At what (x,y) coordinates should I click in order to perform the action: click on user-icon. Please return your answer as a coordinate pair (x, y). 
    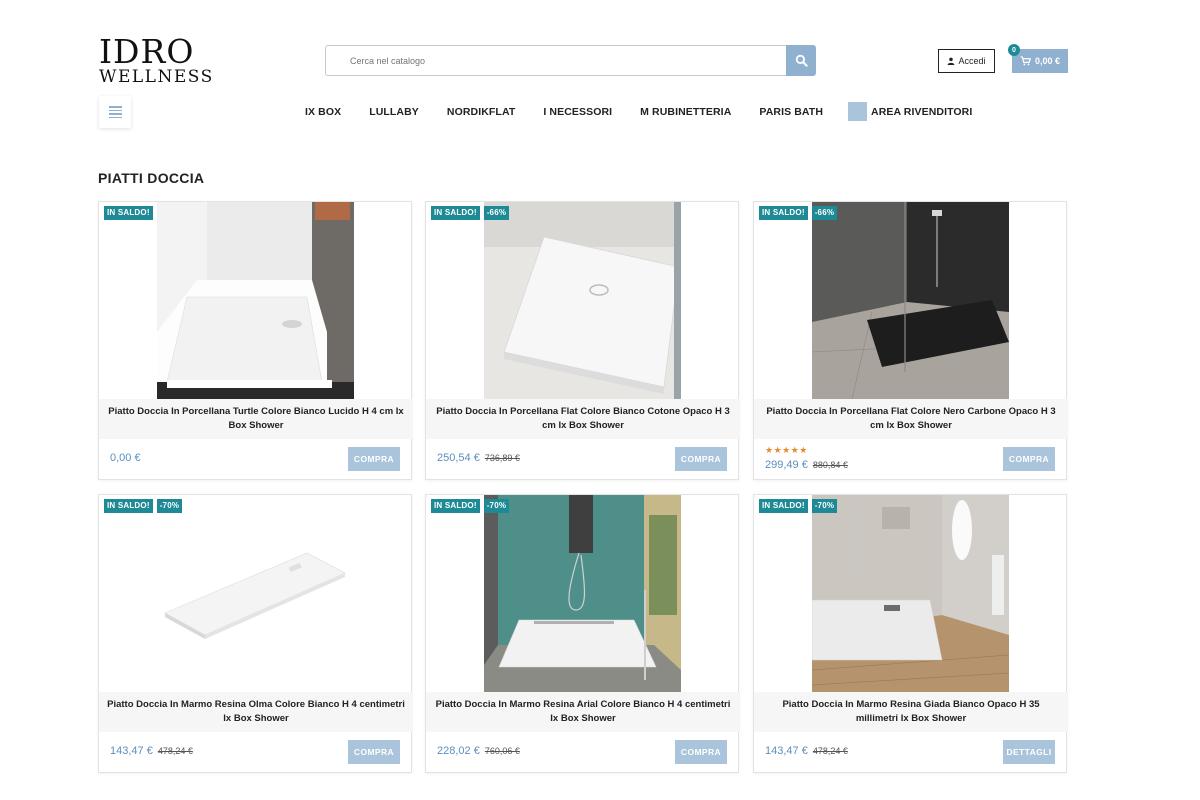
    Looking at the image, I should click on (951, 61).